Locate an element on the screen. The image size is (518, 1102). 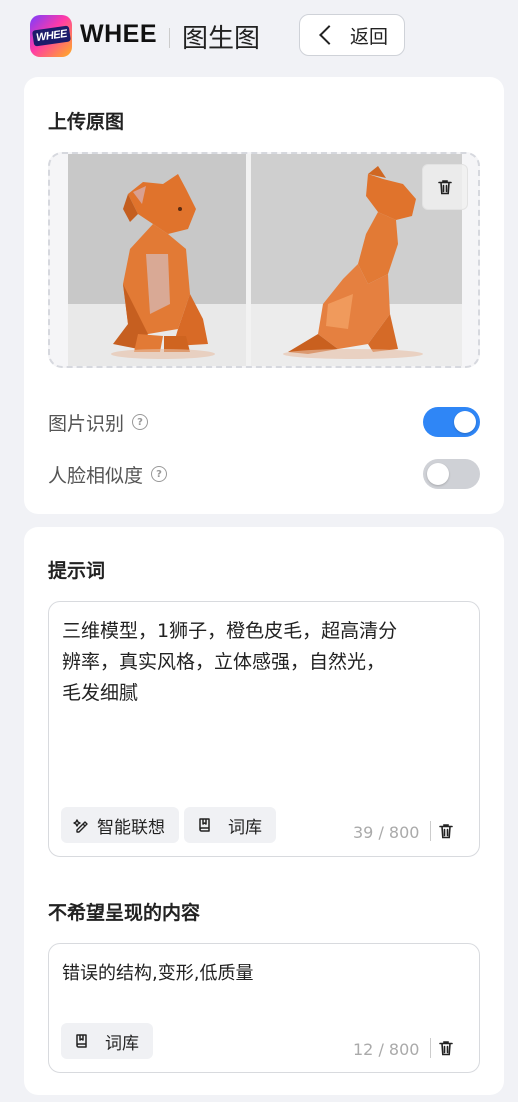
smart-suggest-button: 智能联想 is located at coordinates (120, 825).